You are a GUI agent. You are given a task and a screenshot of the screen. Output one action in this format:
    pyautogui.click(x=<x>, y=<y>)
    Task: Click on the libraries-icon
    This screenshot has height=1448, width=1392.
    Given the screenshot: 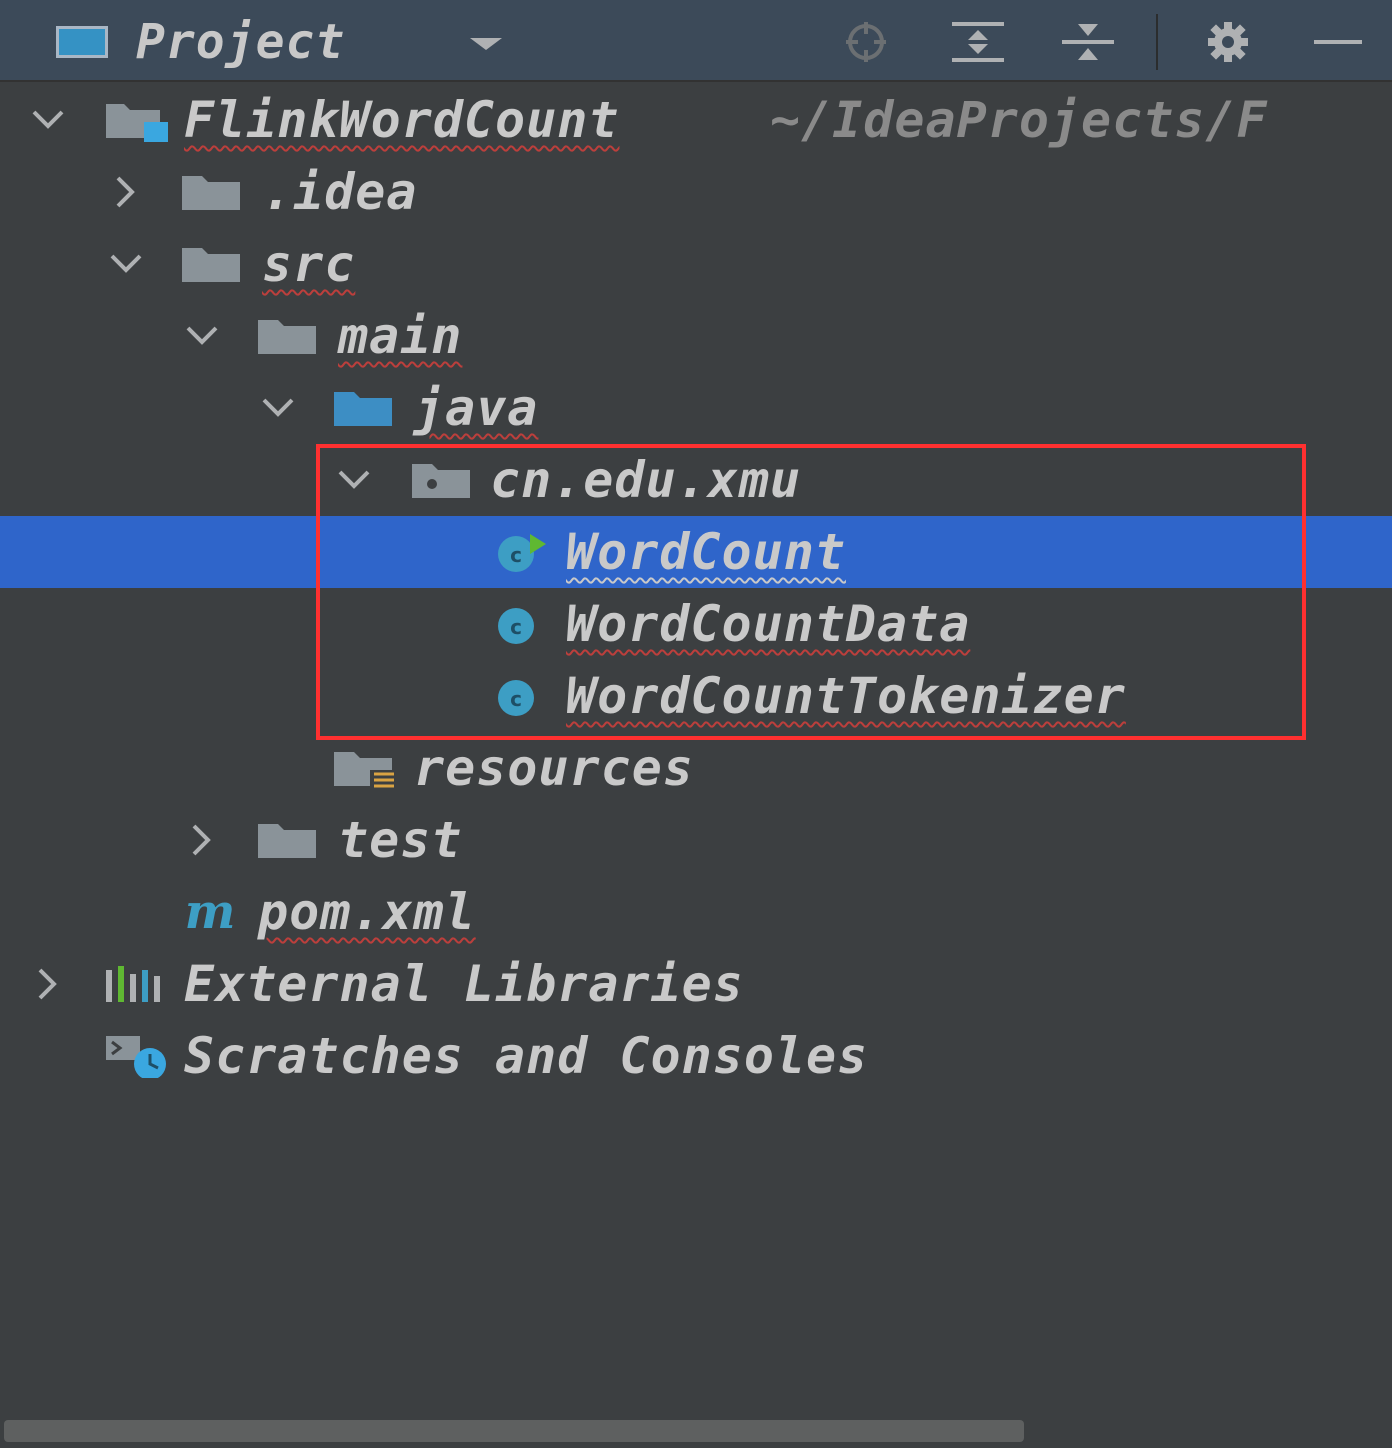 What is the action you would take?
    pyautogui.click(x=133, y=984)
    